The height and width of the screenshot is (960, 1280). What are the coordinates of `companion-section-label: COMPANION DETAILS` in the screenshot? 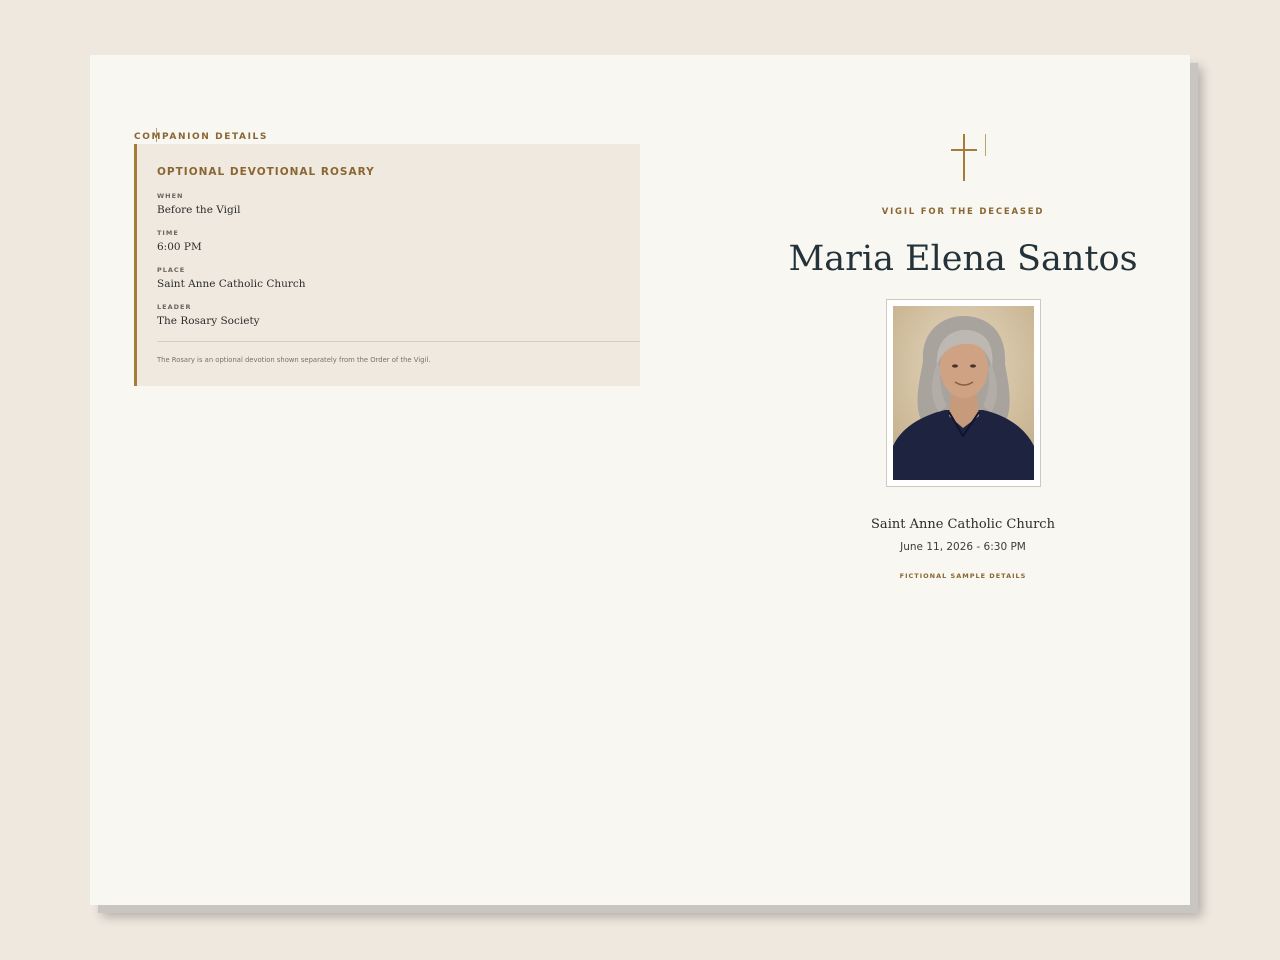 It's located at (201, 137).